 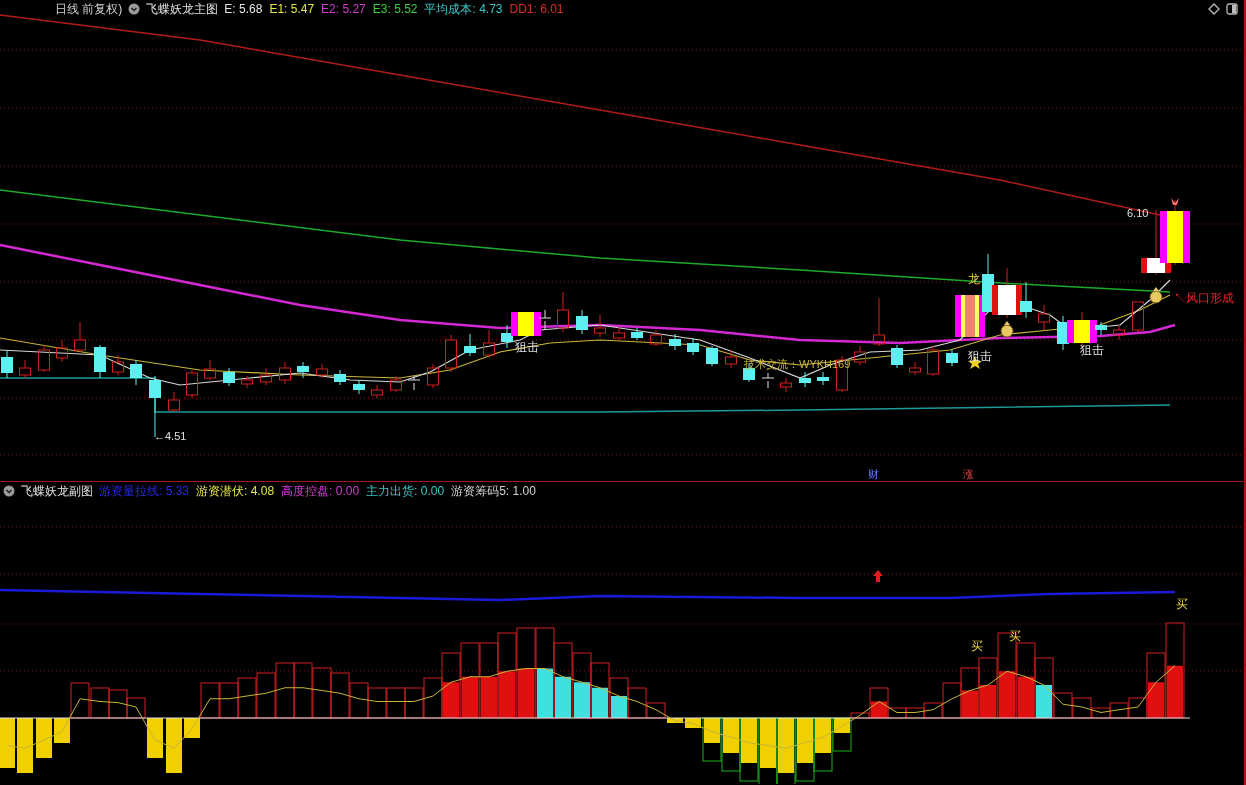 What do you see at coordinates (395, 9) in the screenshot?
I see `legend-value: E3: 5.52` at bounding box center [395, 9].